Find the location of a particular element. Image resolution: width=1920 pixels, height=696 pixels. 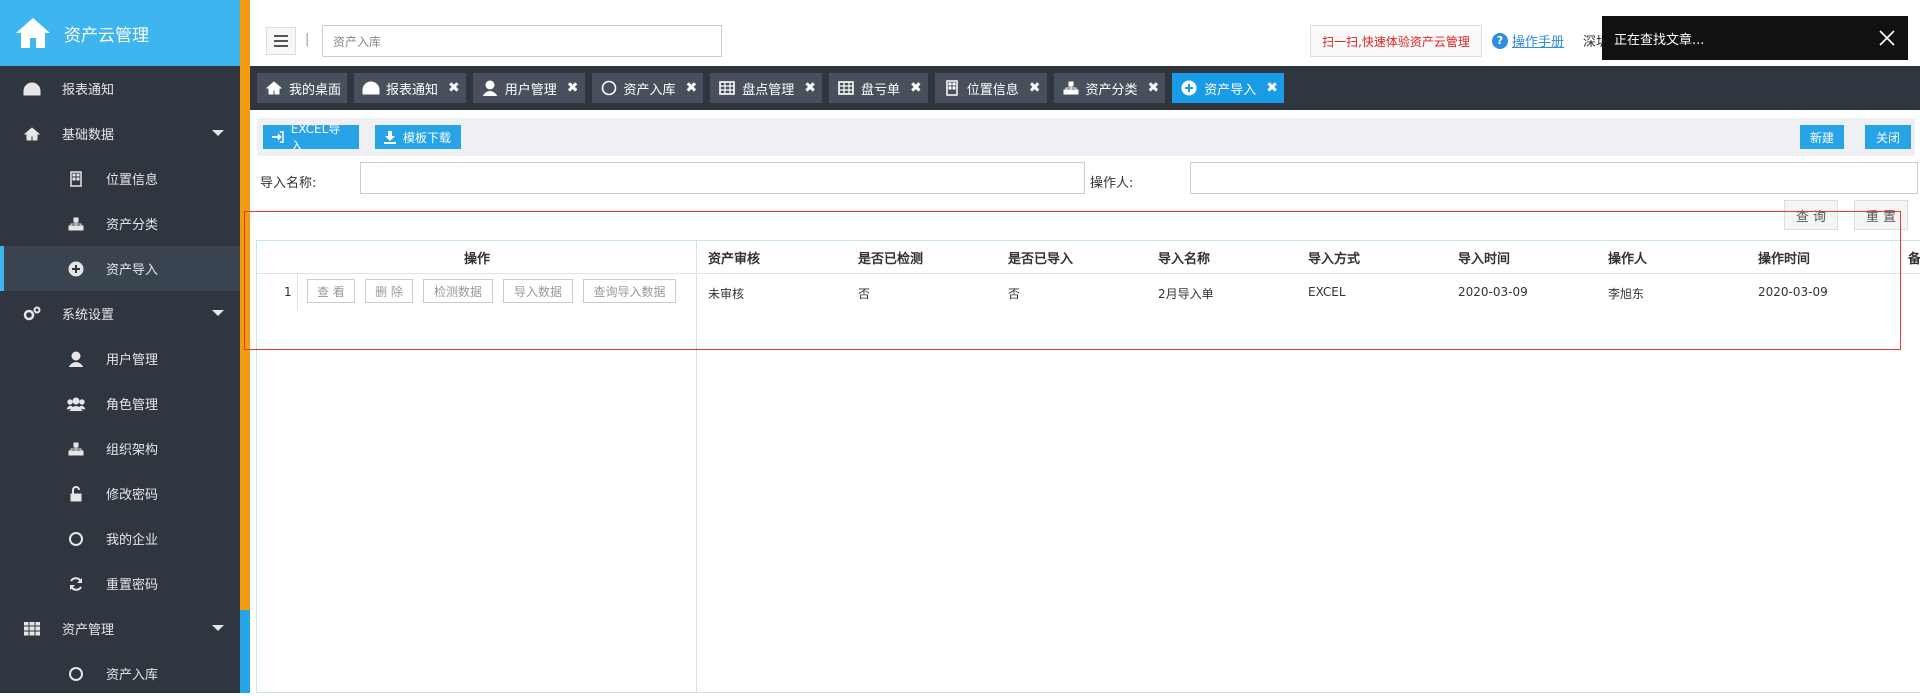

new-button: 新建 is located at coordinates (1822, 137).